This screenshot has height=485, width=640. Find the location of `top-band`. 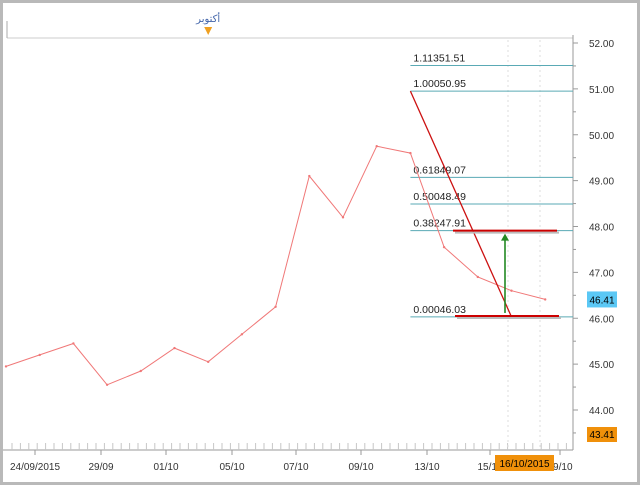

top-band is located at coordinates (288, 20).